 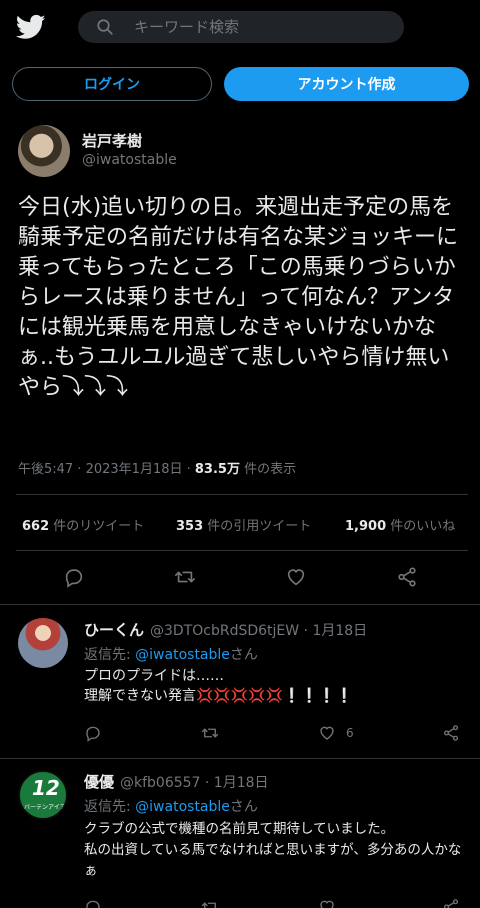 I want to click on tweet-time: 午後5:47 · 2023年1月18日 ·, so click(x=106, y=469).